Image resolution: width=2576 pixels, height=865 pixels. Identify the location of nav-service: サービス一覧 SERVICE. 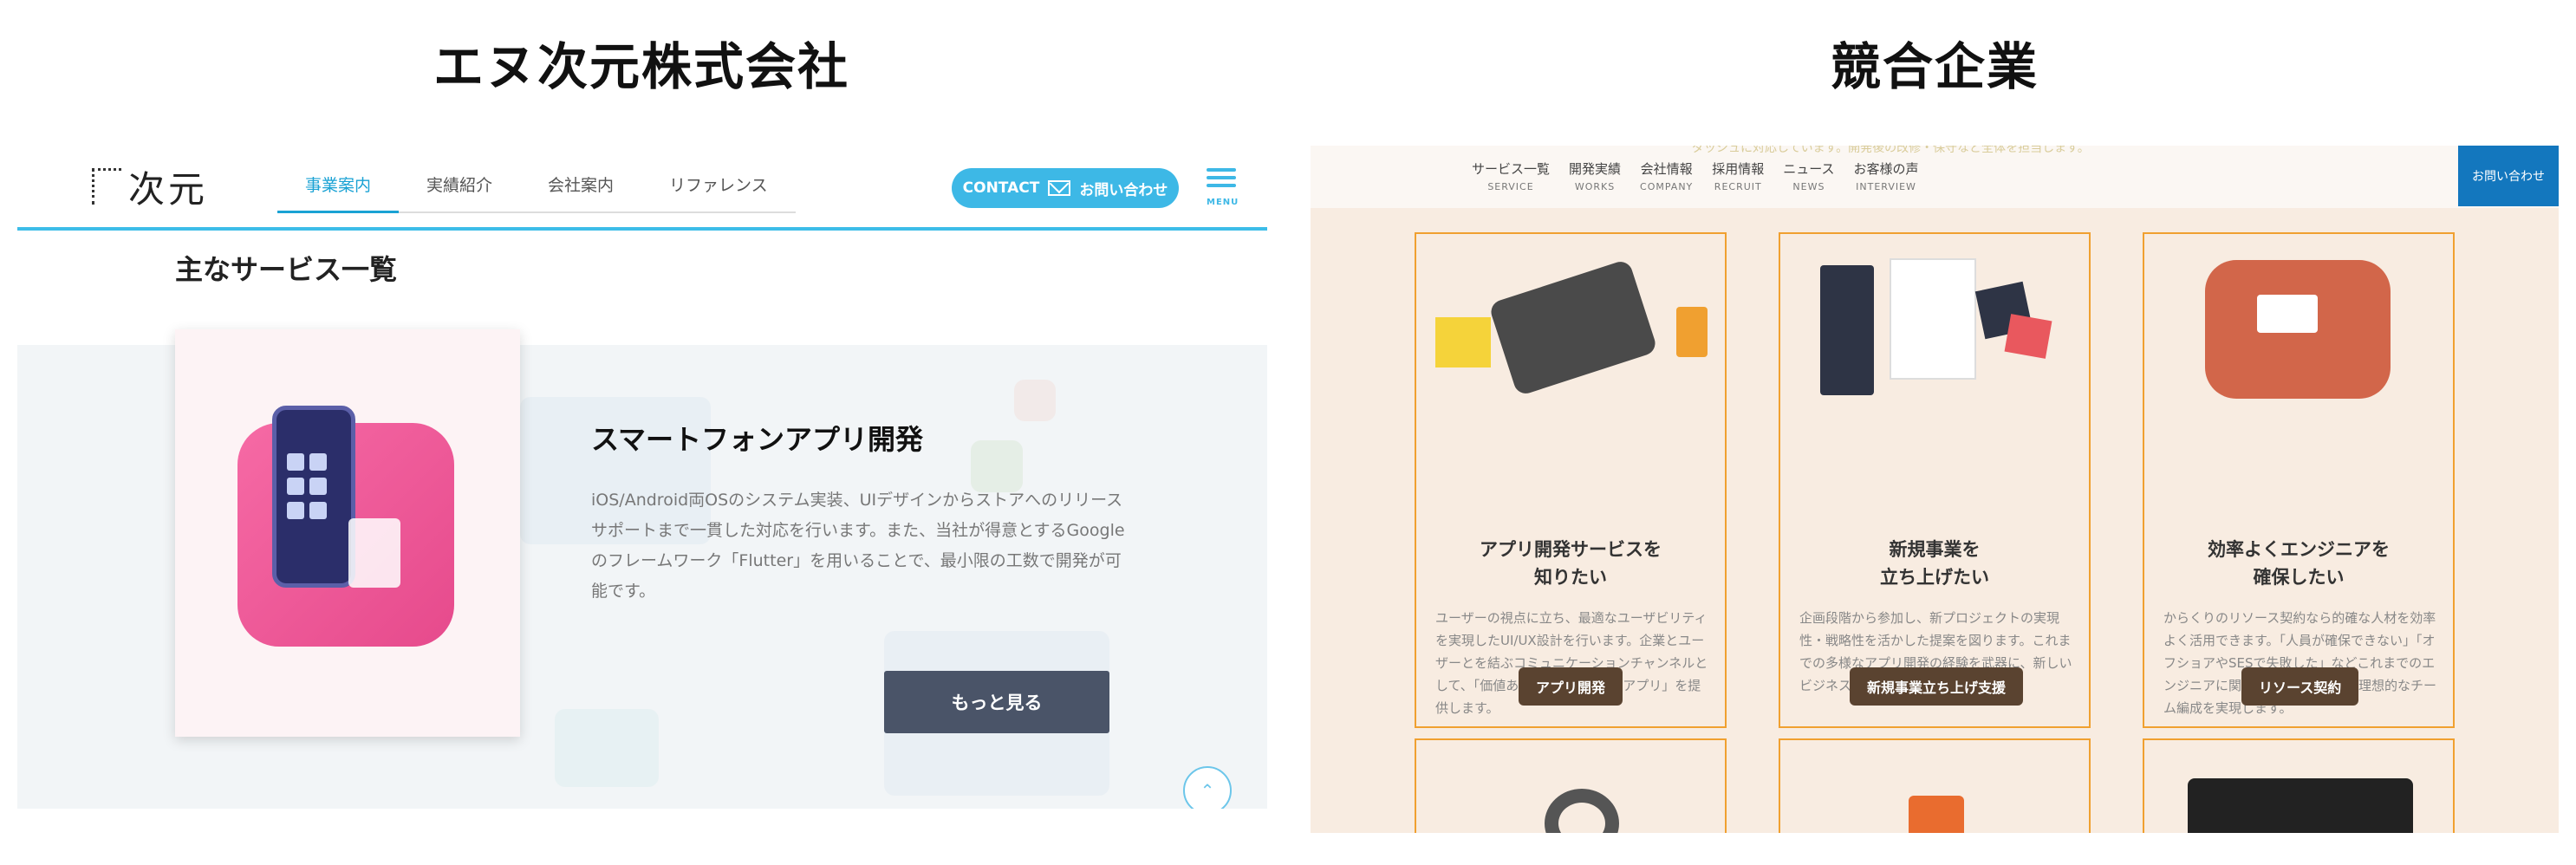
(1511, 175).